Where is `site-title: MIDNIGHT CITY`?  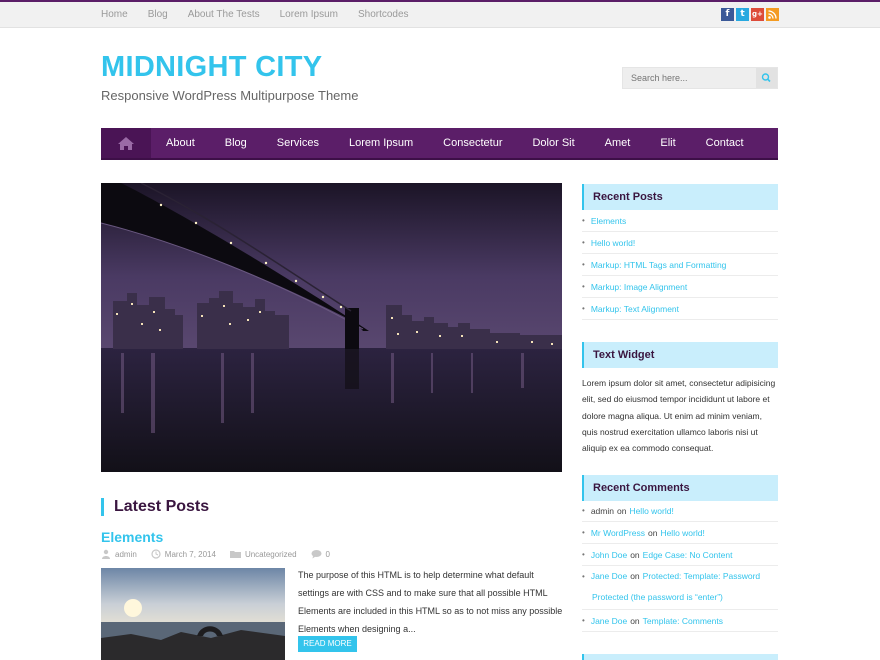
site-title: MIDNIGHT CITY is located at coordinates (229, 67).